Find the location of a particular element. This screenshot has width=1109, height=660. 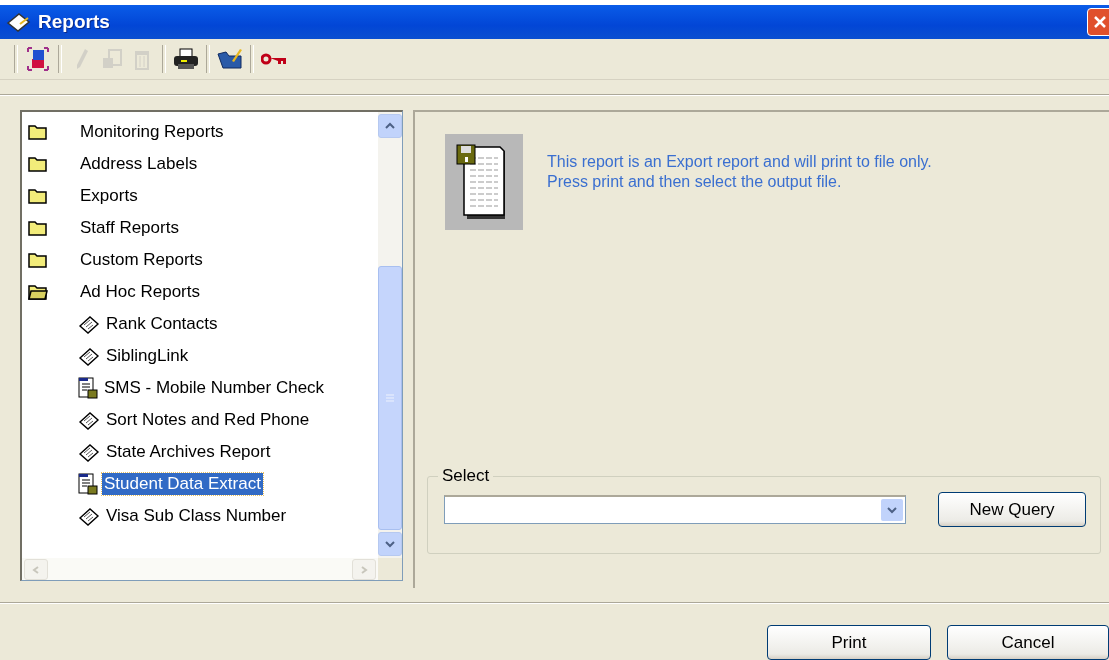

new-query-button: New Query is located at coordinates (1012, 509).